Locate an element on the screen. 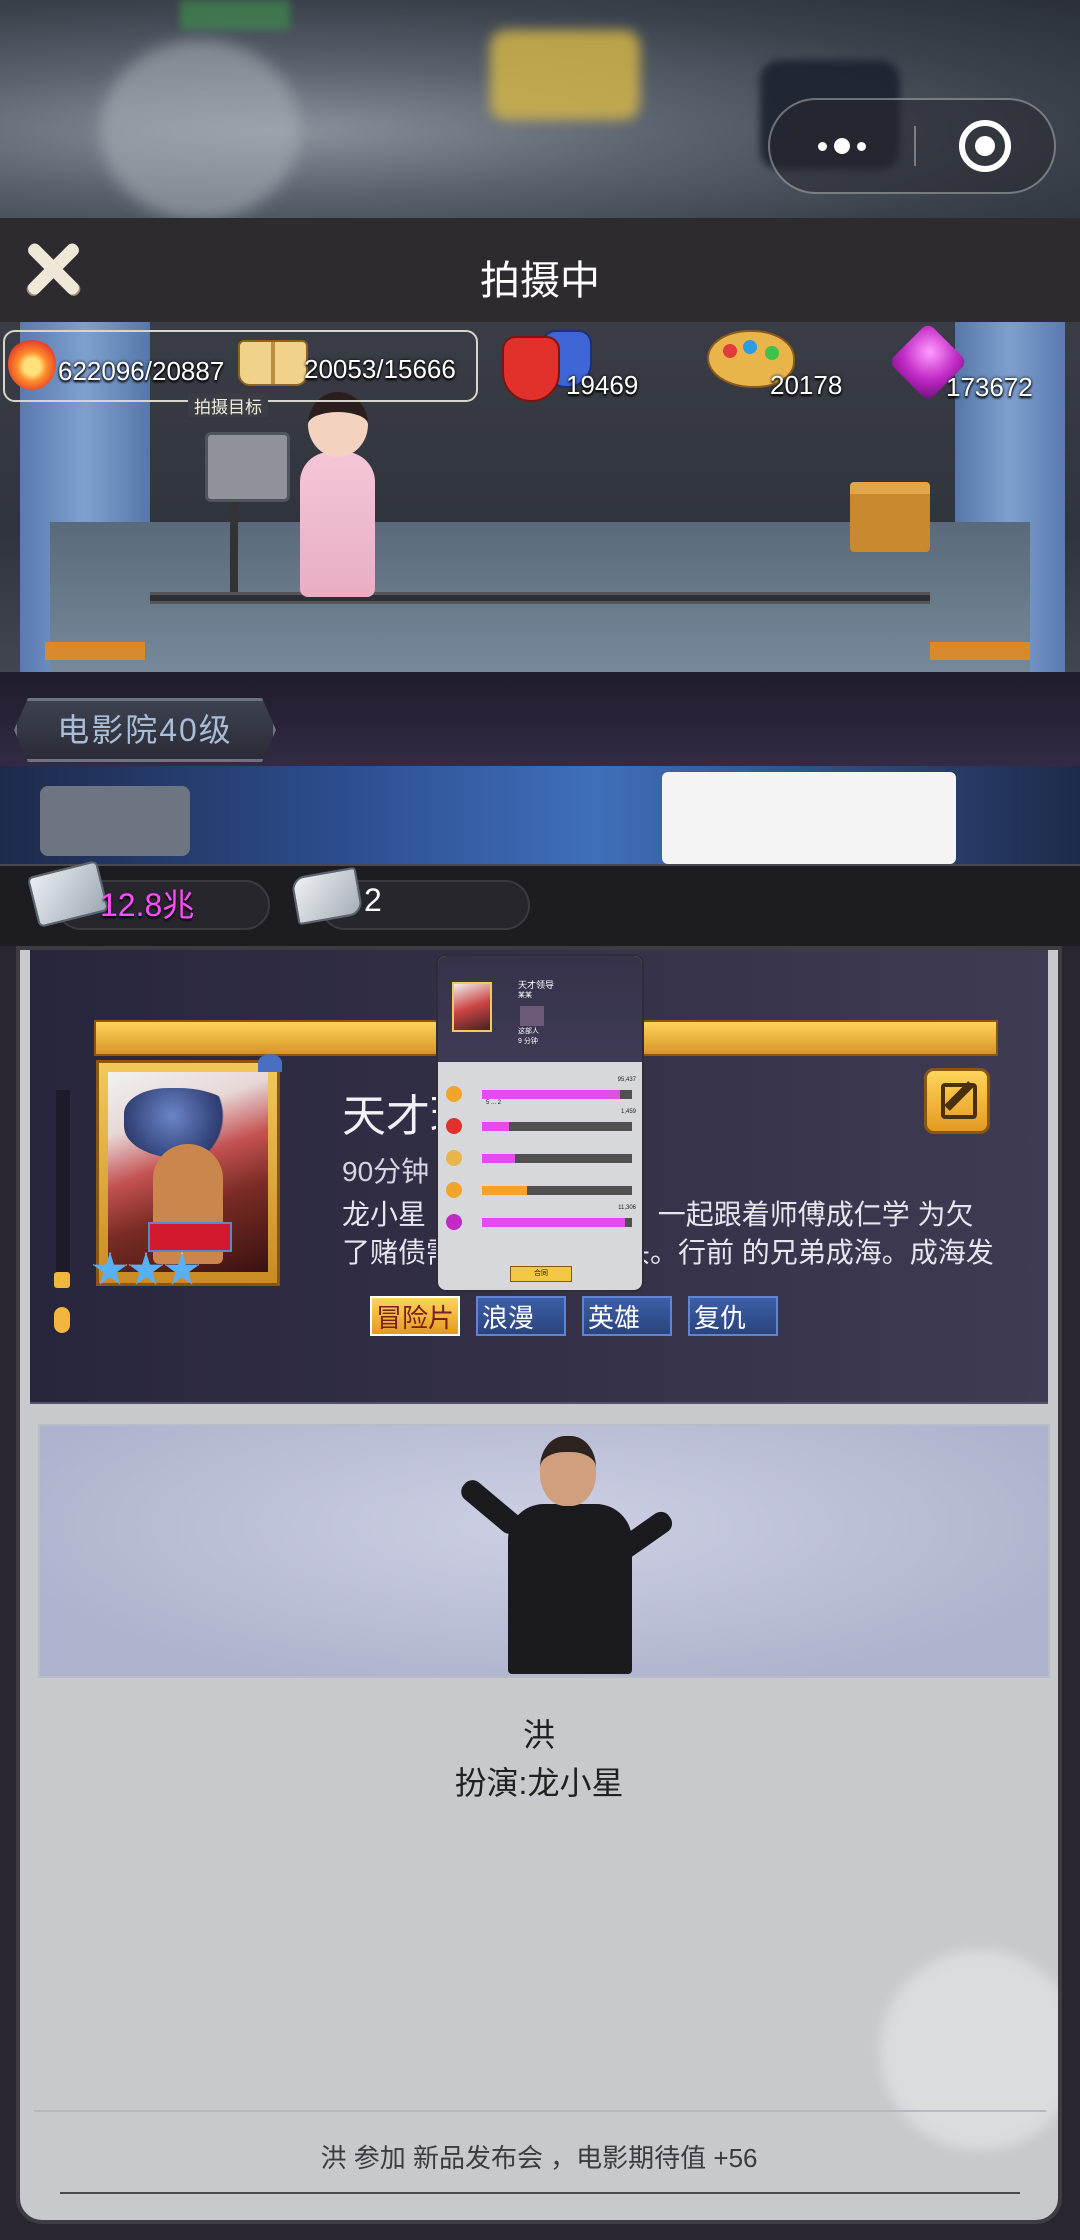  mini-stat-label: 5 ... 2 is located at coordinates (494, 1103).